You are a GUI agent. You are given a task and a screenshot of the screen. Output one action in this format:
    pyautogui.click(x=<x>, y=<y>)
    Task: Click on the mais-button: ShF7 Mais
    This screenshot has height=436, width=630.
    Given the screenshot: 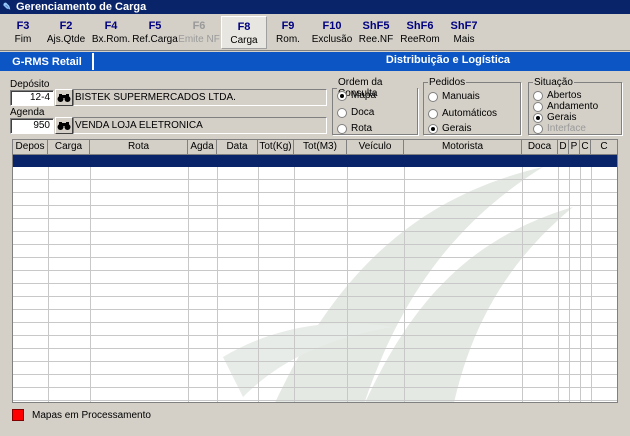 What is the action you would take?
    pyautogui.click(x=464, y=32)
    